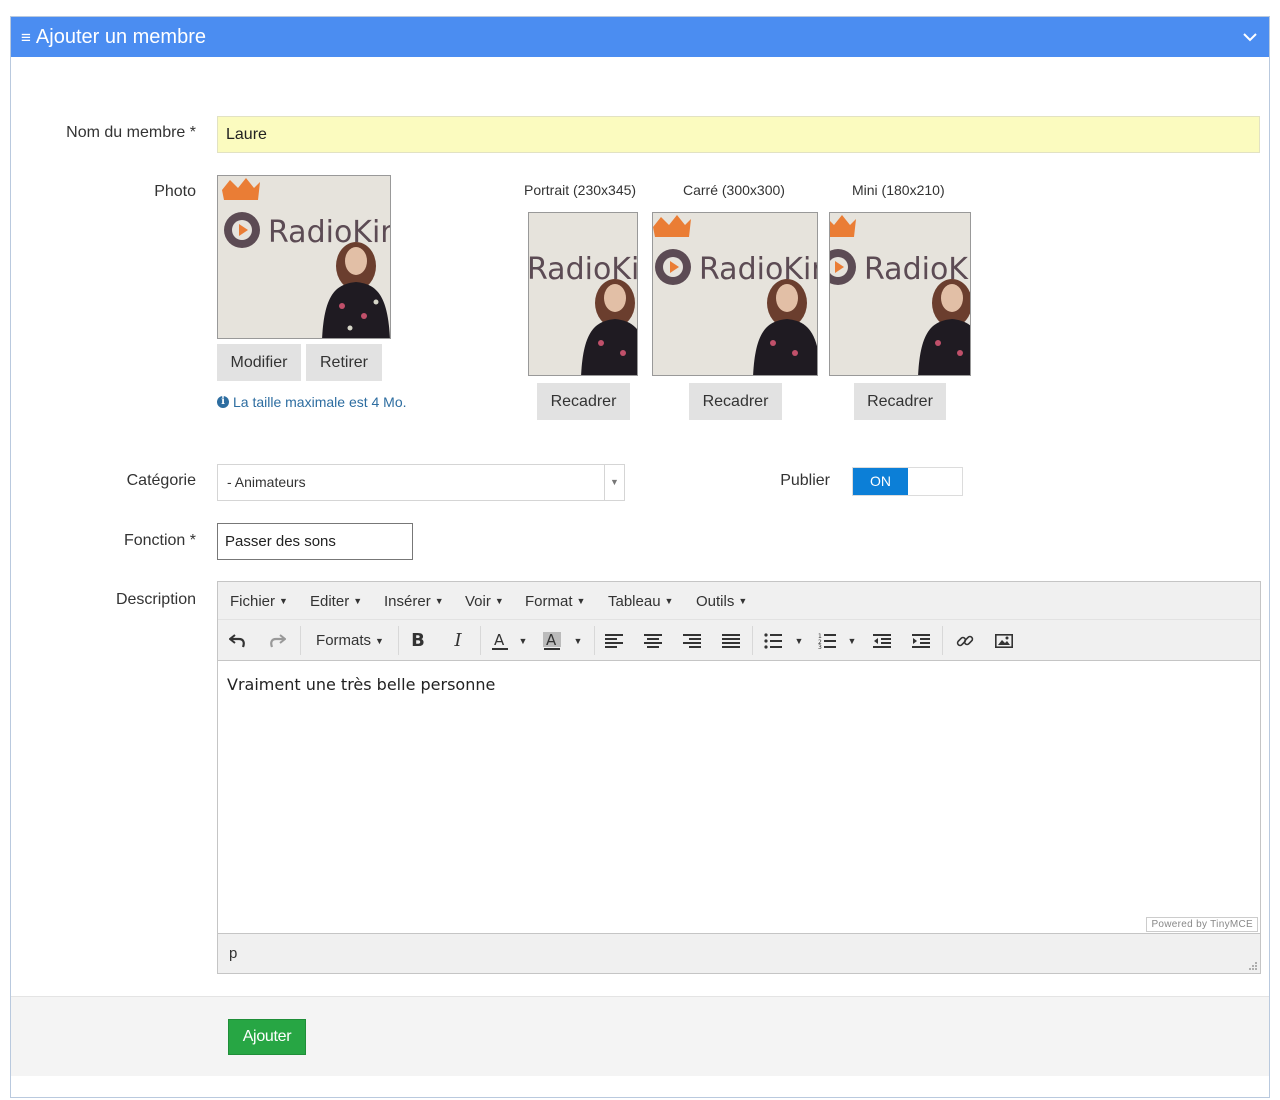 The width and height of the screenshot is (1280, 1100). What do you see at coordinates (921, 640) in the screenshot?
I see `indent-icon` at bounding box center [921, 640].